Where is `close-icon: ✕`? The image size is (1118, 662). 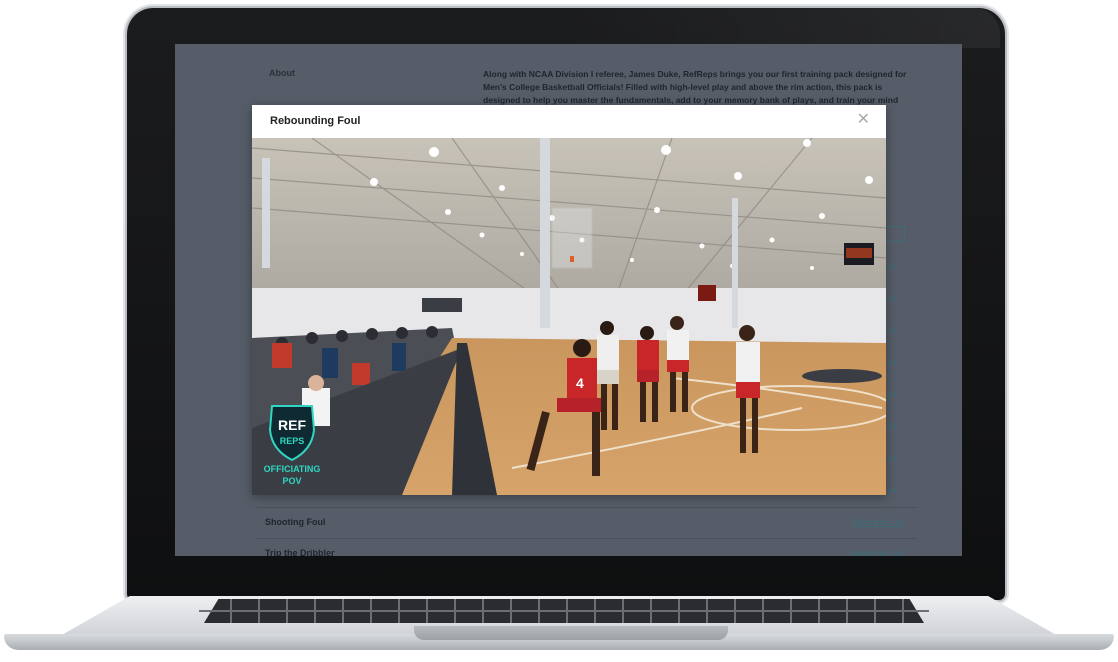 close-icon: ✕ is located at coordinates (863, 120).